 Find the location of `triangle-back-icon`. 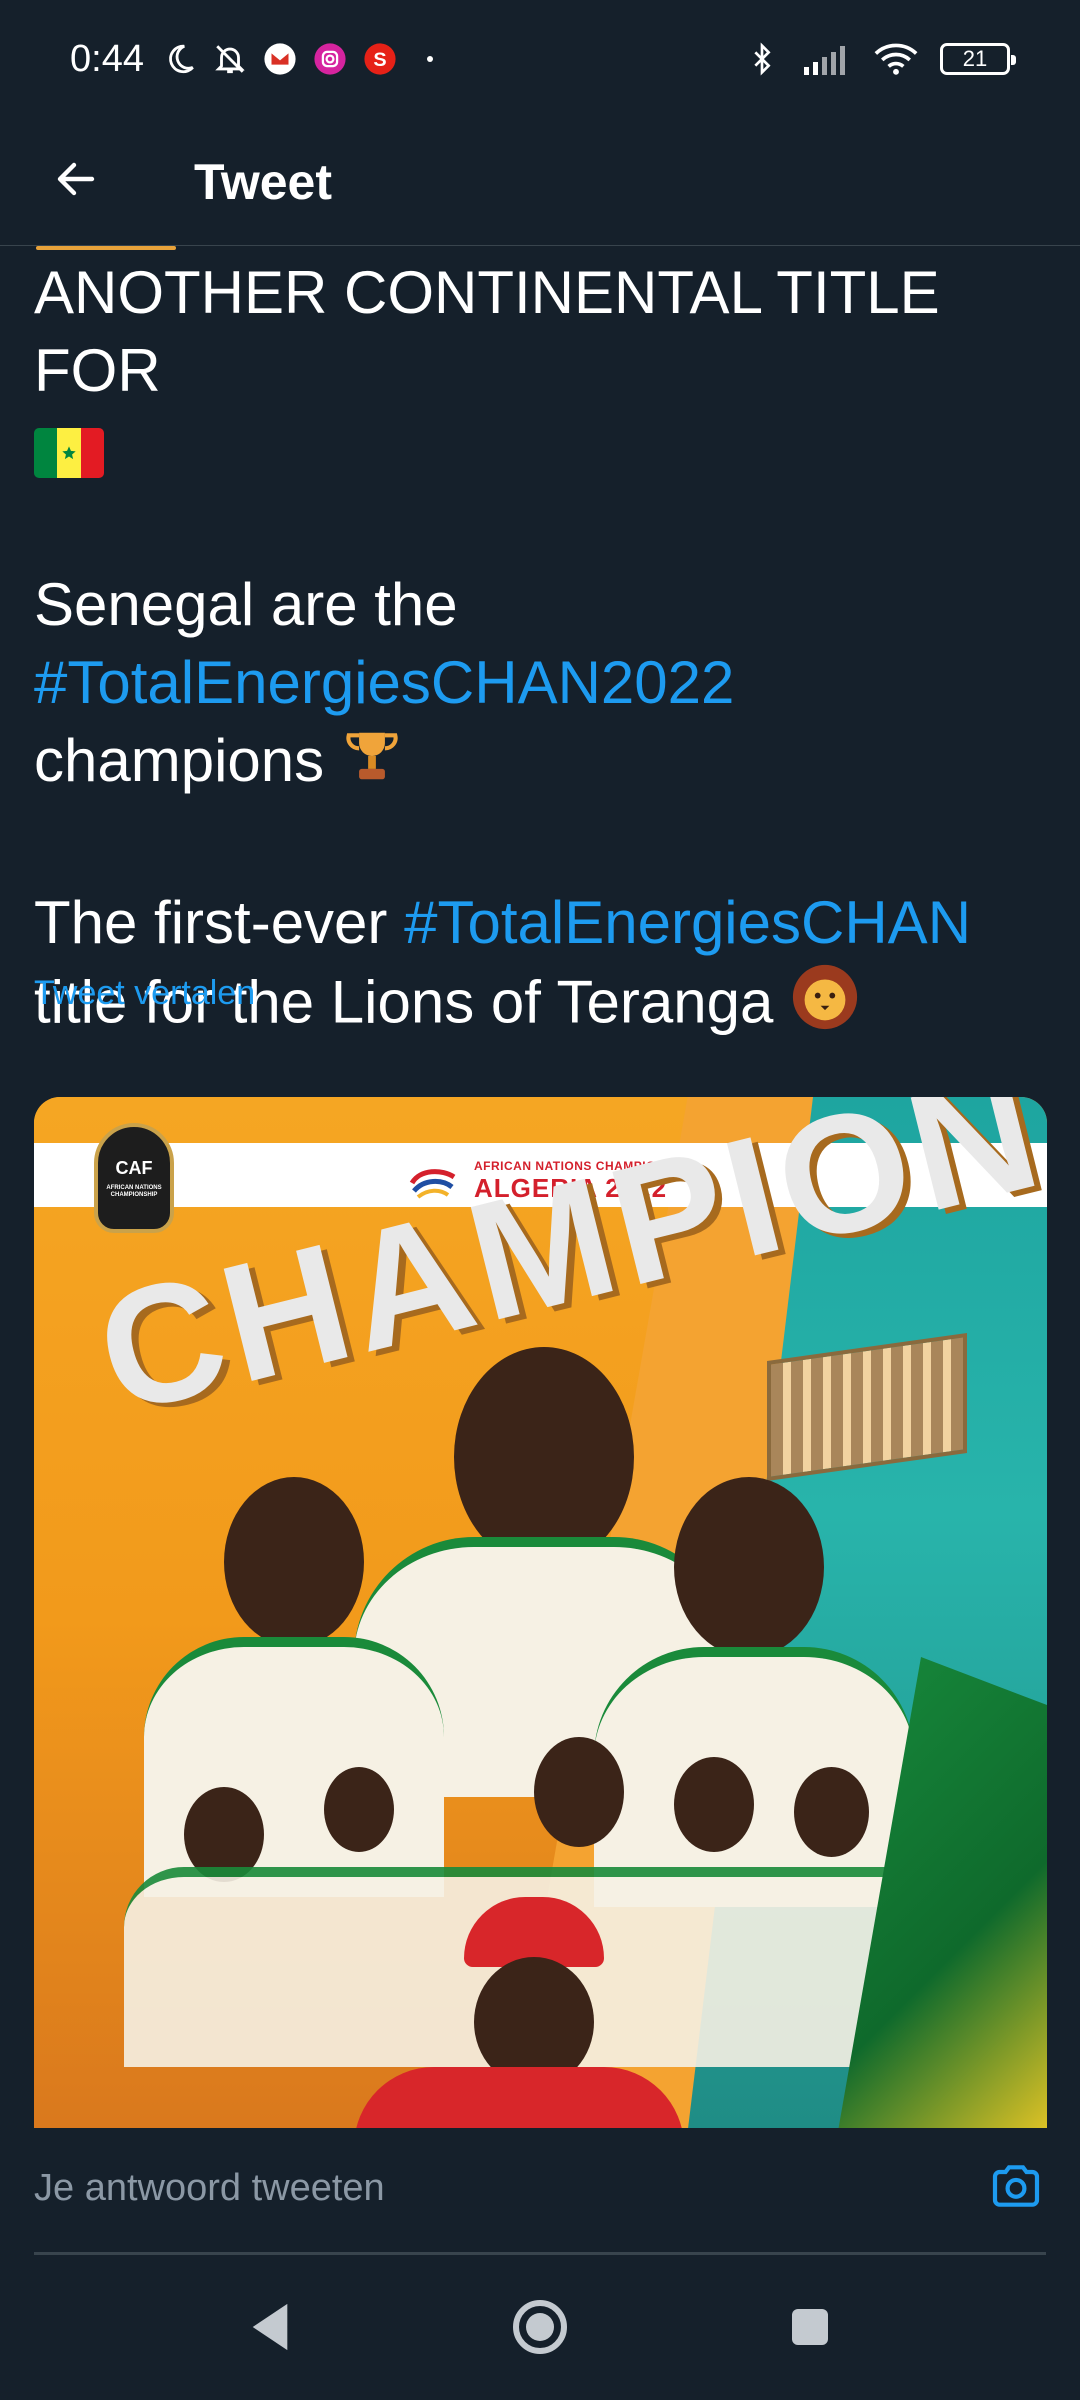

triangle-back-icon is located at coordinates (270, 2329).